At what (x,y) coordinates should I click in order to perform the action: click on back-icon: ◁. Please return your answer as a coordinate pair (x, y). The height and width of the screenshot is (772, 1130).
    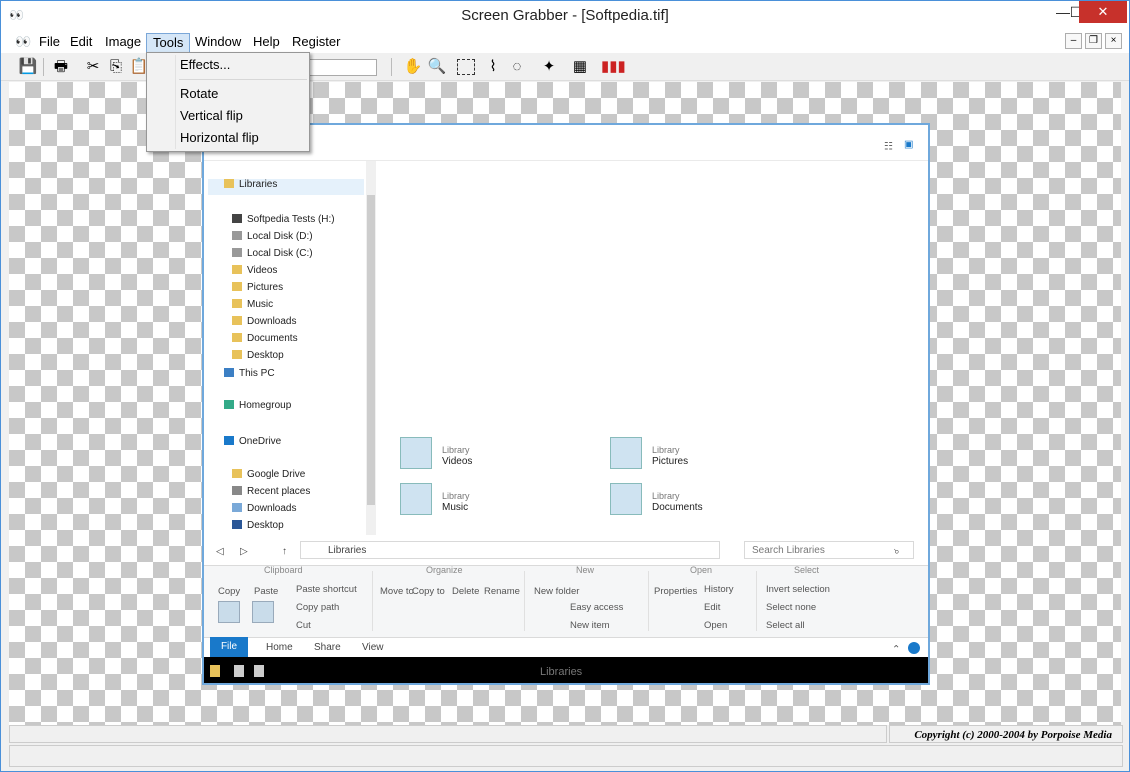
    Looking at the image, I should click on (220, 551).